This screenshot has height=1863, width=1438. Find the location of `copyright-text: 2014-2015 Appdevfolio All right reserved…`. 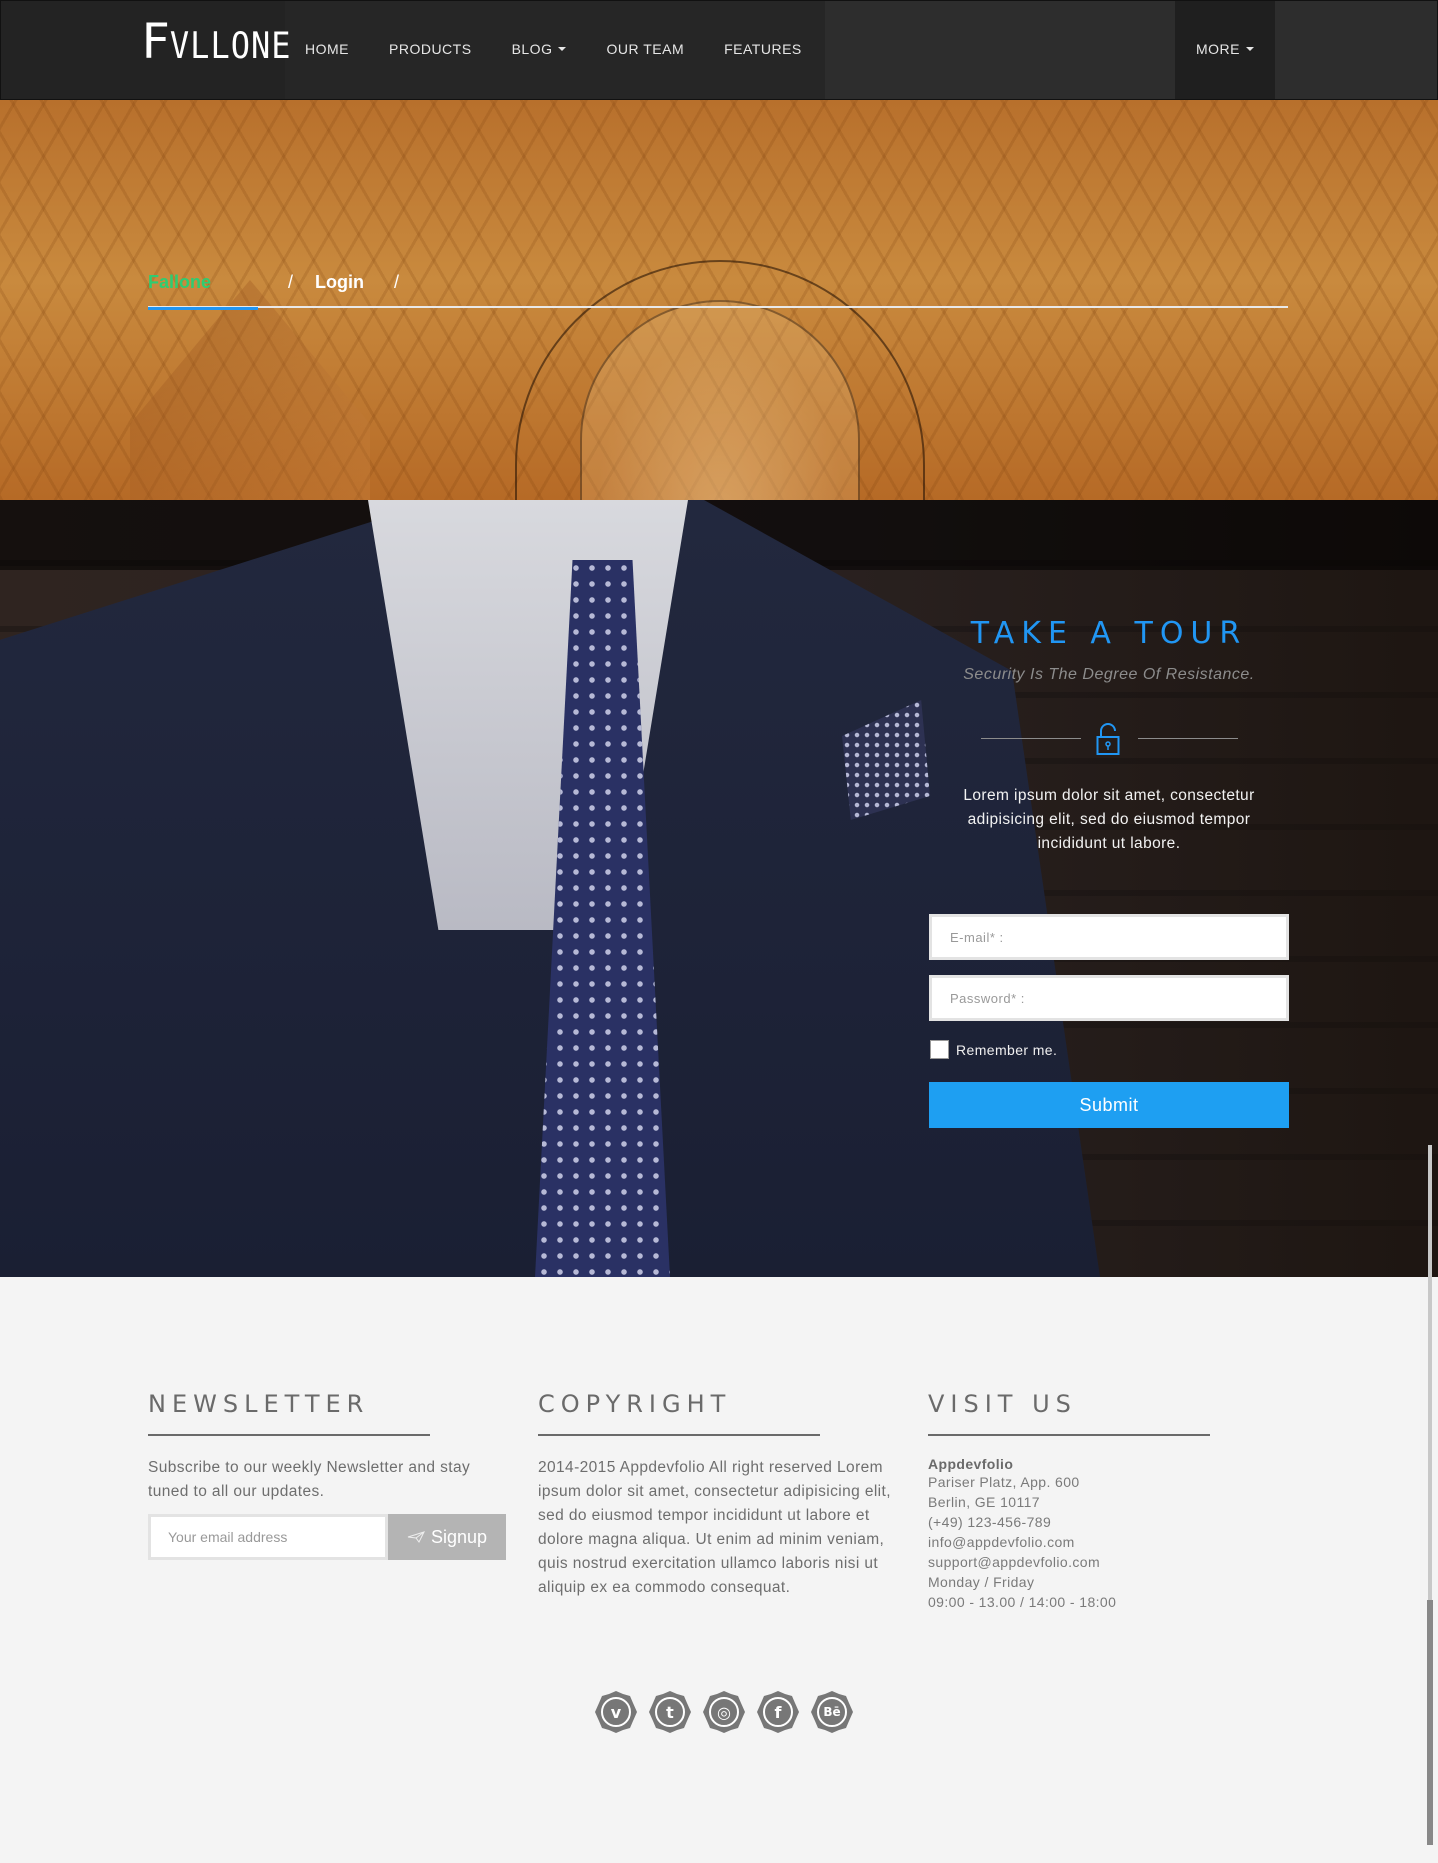

copyright-text: 2014-2015 Appdevfolio All right reserved… is located at coordinates (714, 1527).